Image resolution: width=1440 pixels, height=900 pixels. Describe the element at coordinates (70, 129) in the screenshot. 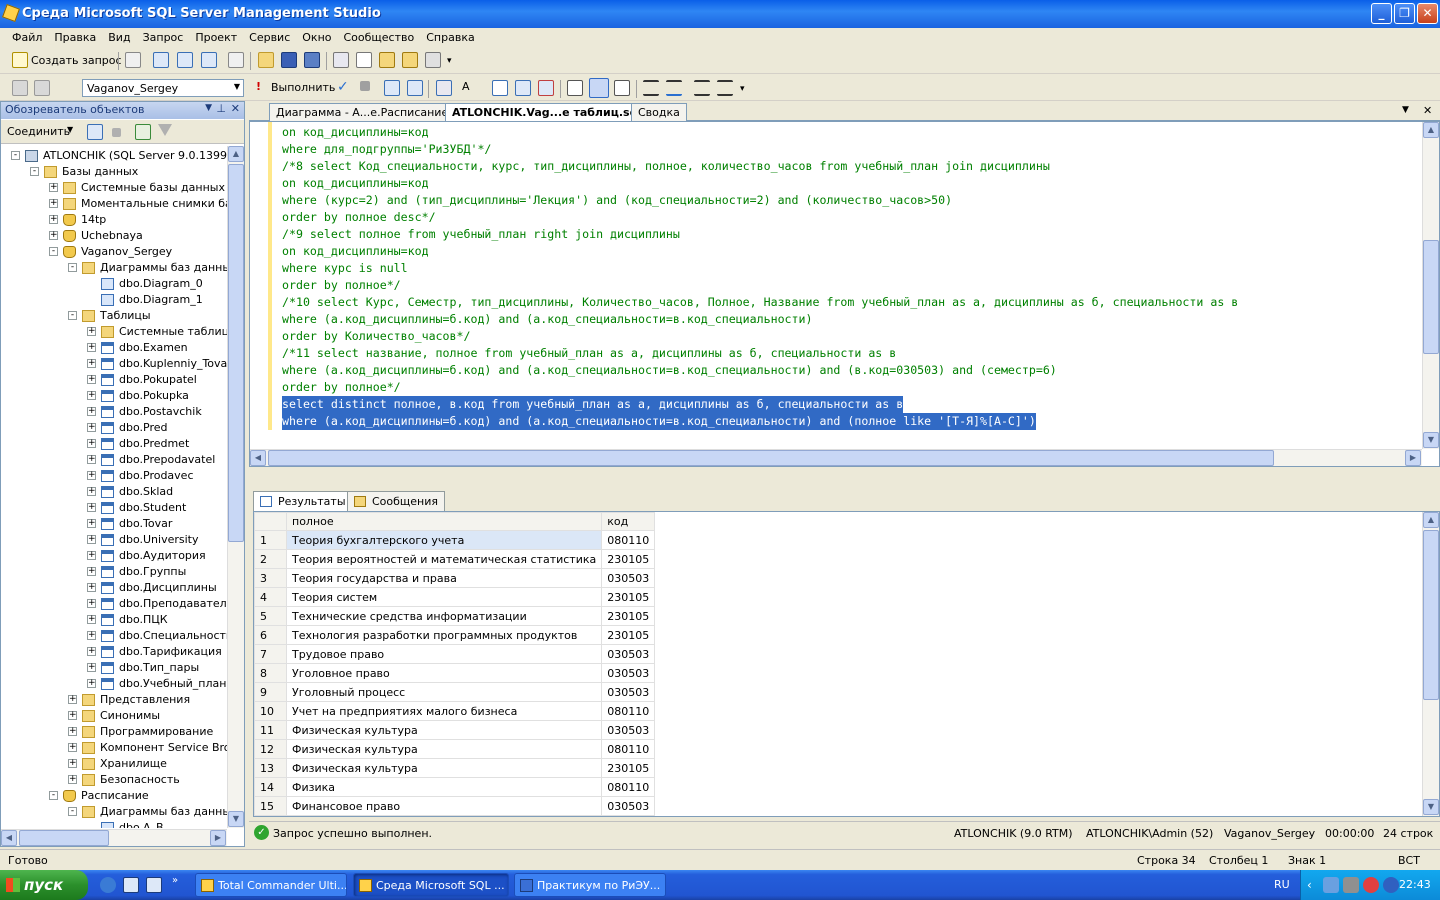

I see `chevron-down-icon: ▼` at that location.